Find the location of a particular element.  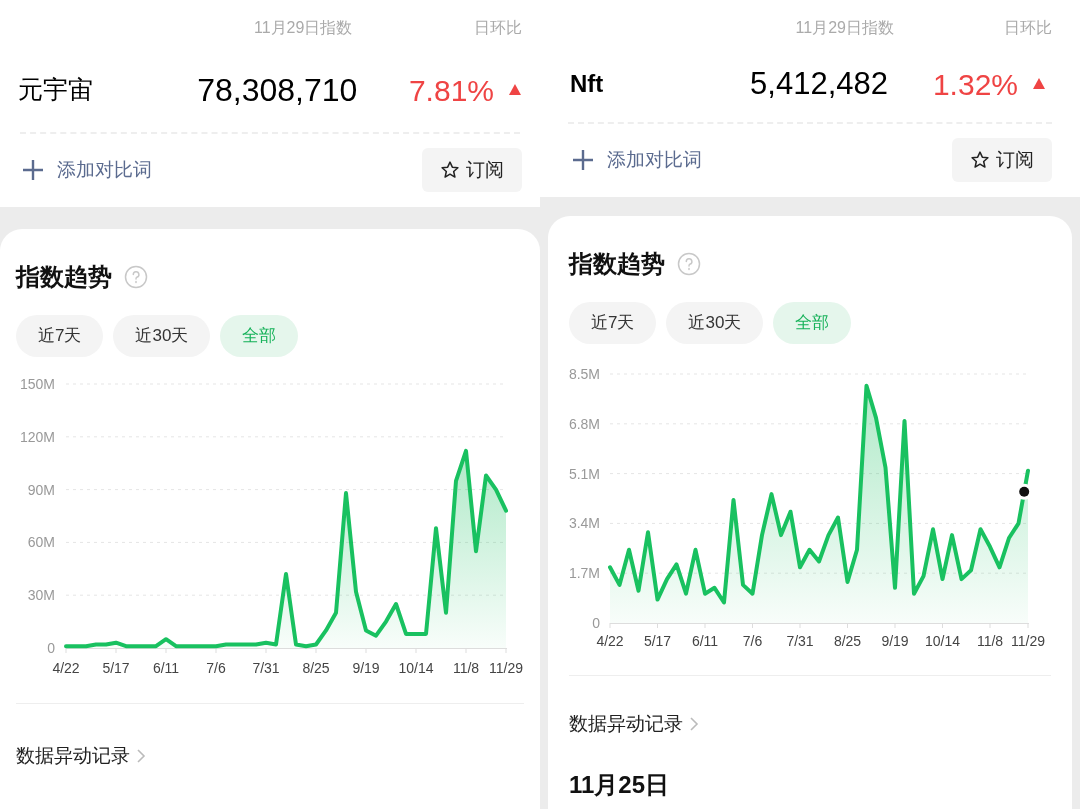

record-date: 11月25日 is located at coordinates (620, 784).